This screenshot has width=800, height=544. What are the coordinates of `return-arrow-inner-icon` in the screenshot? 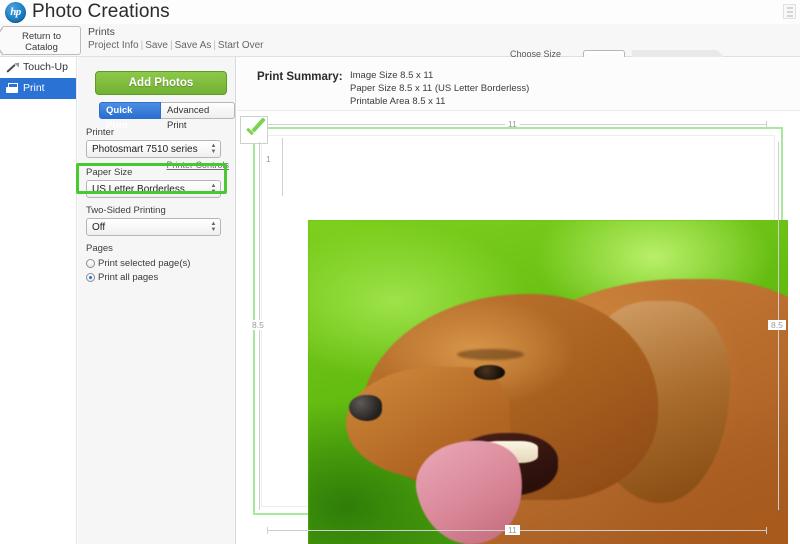 It's located at (2, 41).